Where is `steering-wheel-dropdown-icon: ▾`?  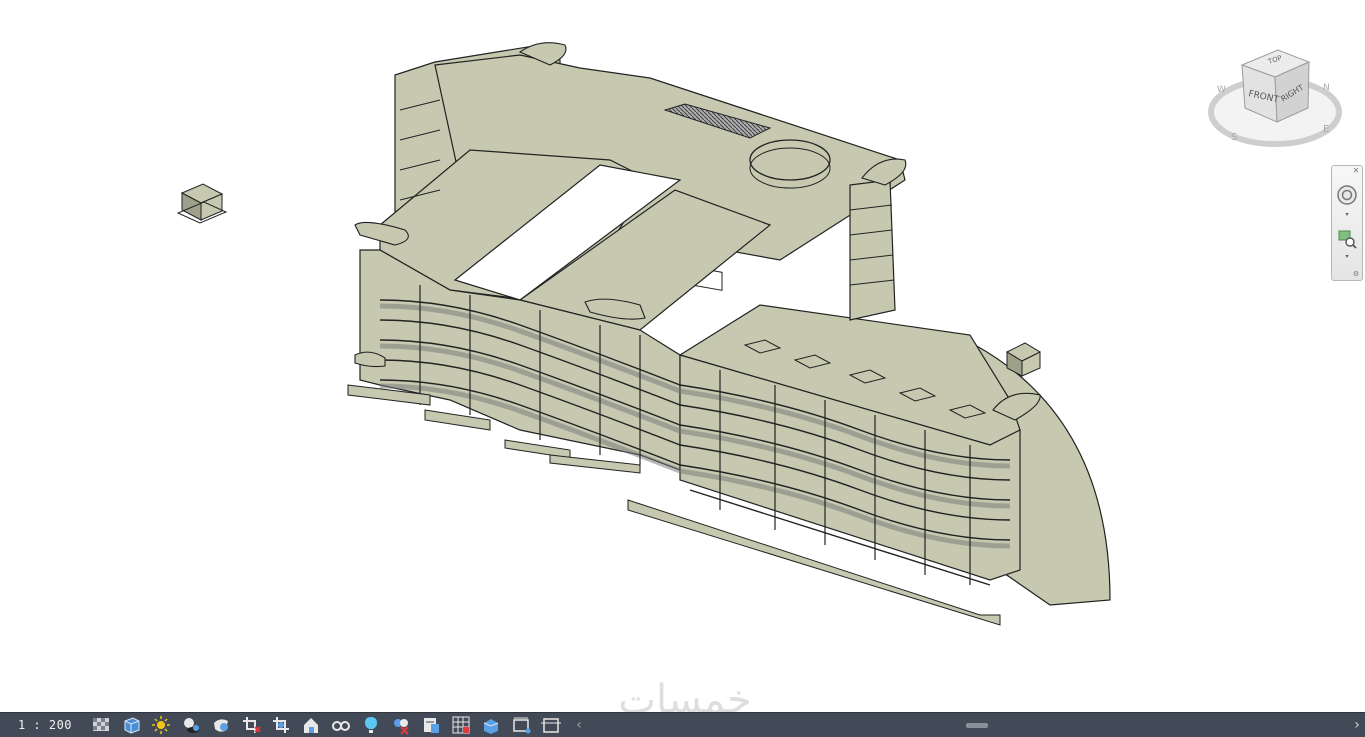
steering-wheel-dropdown-icon: ▾ is located at coordinates (1347, 215).